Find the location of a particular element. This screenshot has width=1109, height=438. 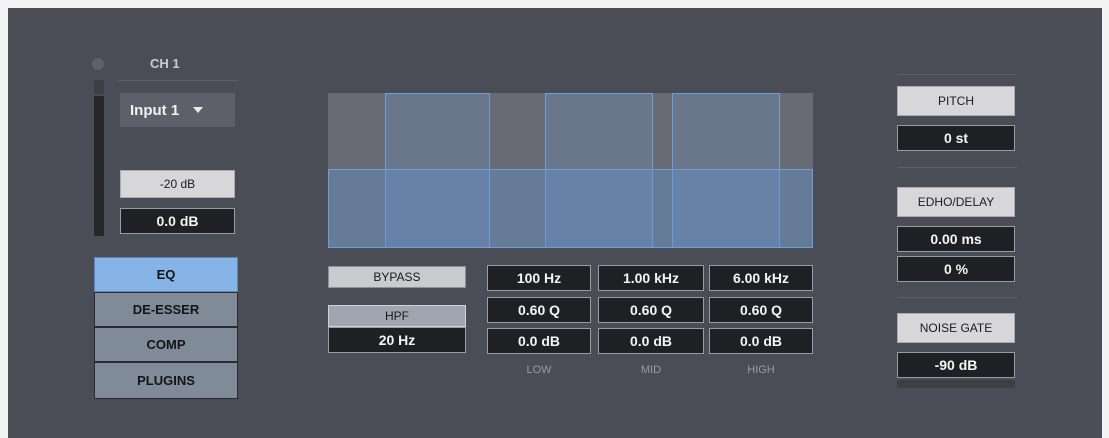

hpf-button: HPF is located at coordinates (397, 316).